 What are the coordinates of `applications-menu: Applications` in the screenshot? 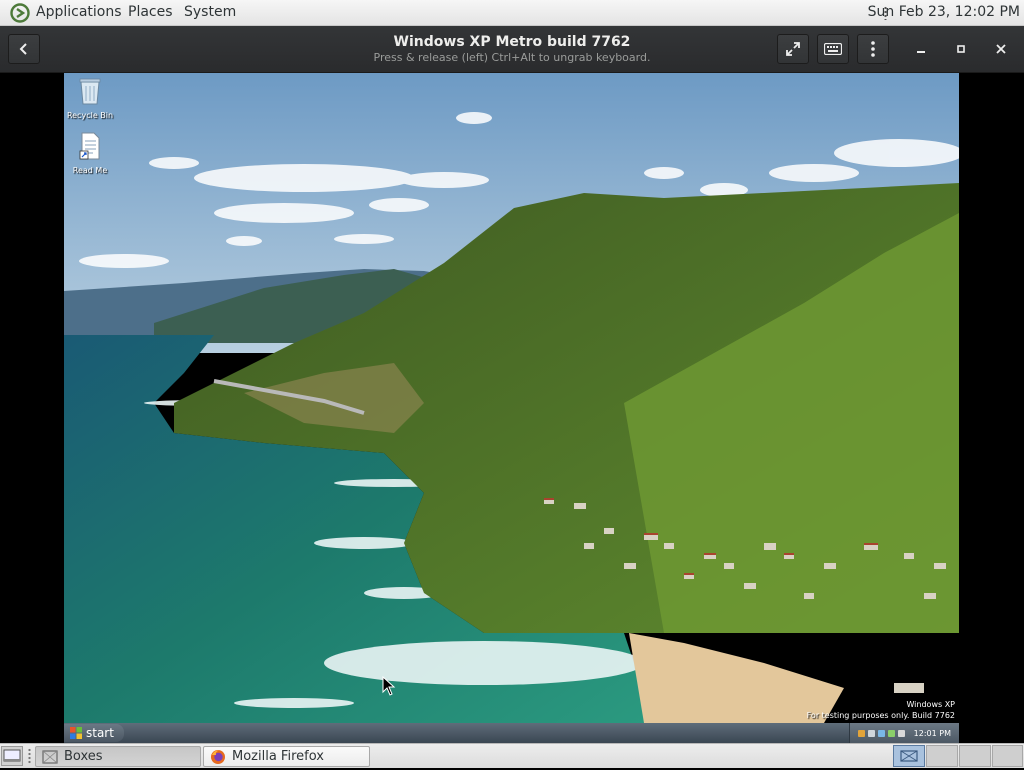 It's located at (79, 12).